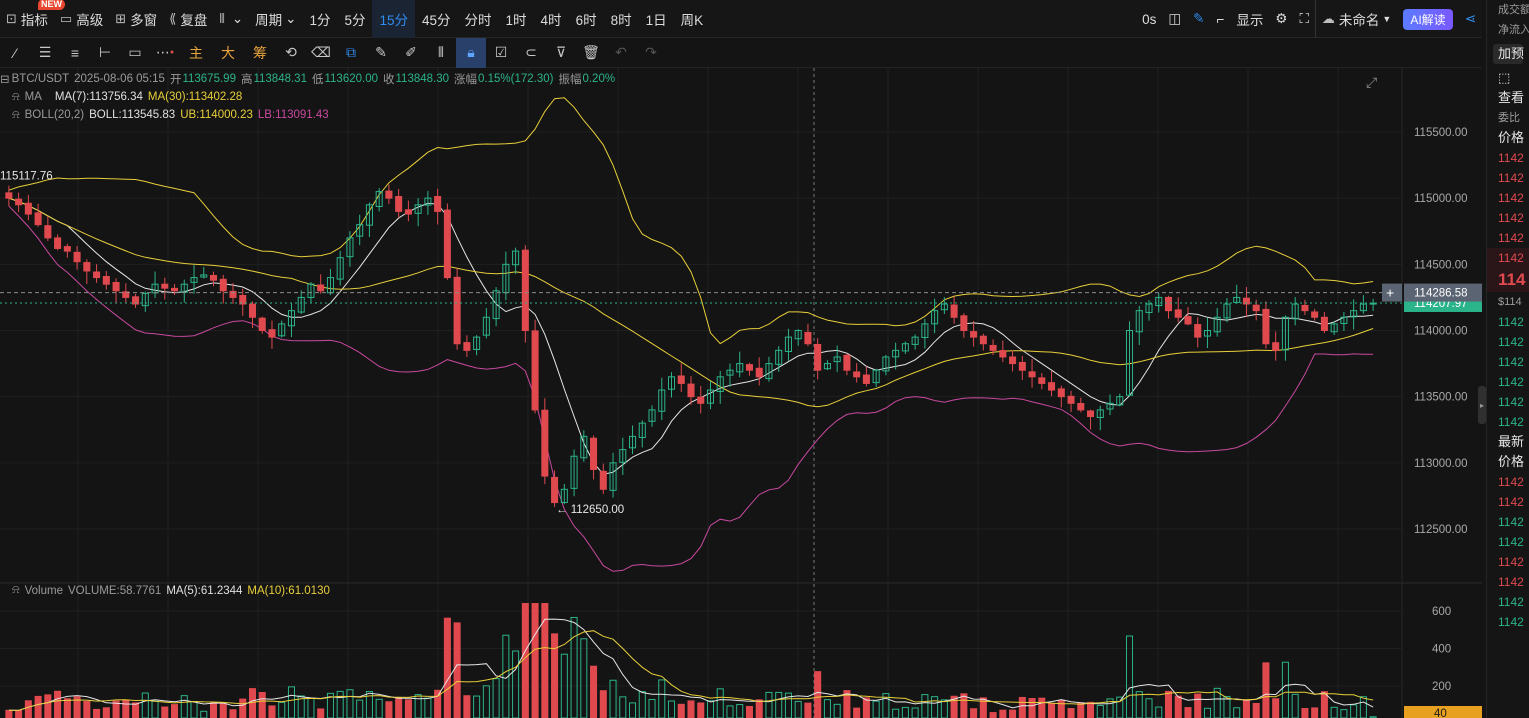  I want to click on topbar-item-1: ▭ 高级, so click(81, 19).